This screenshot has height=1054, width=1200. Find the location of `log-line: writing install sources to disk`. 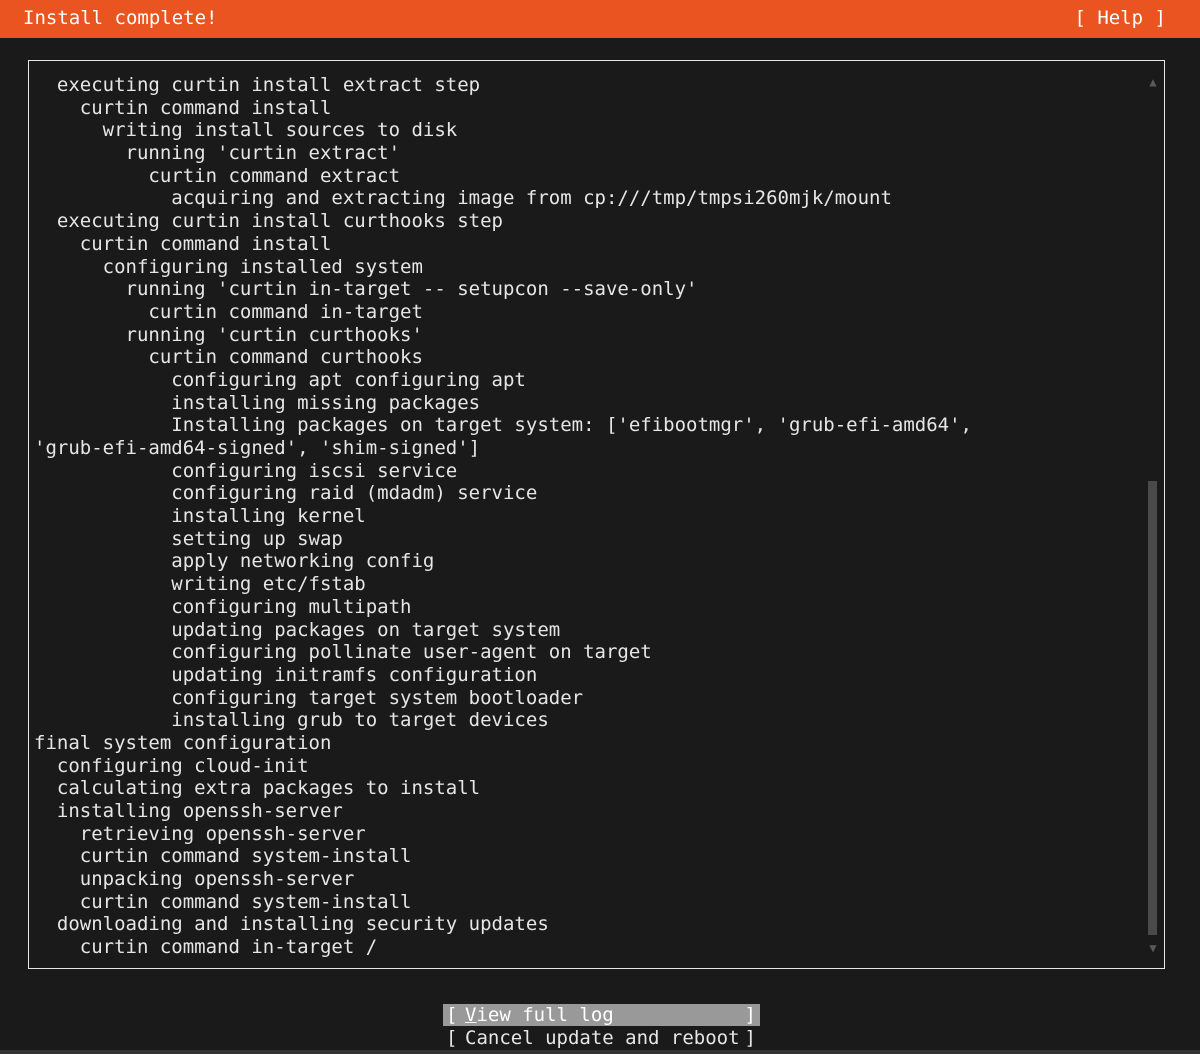

log-line: writing install sources to disk is located at coordinates (246, 130).